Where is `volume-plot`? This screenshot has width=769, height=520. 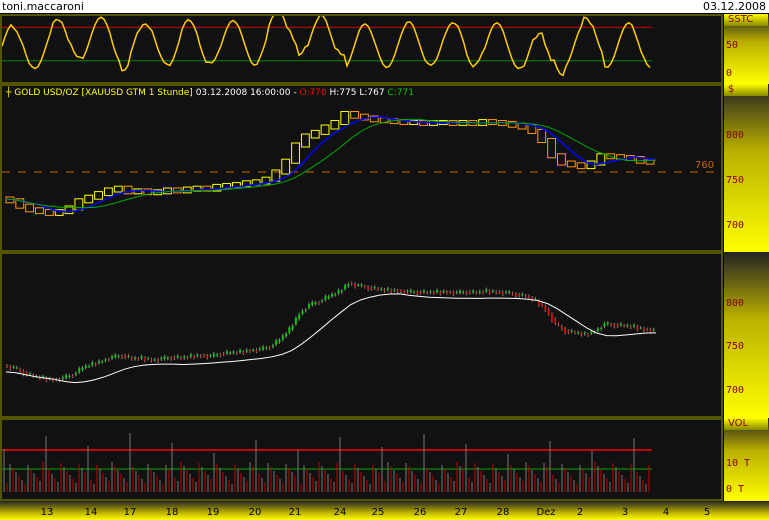 volume-plot is located at coordinates (327, 462).